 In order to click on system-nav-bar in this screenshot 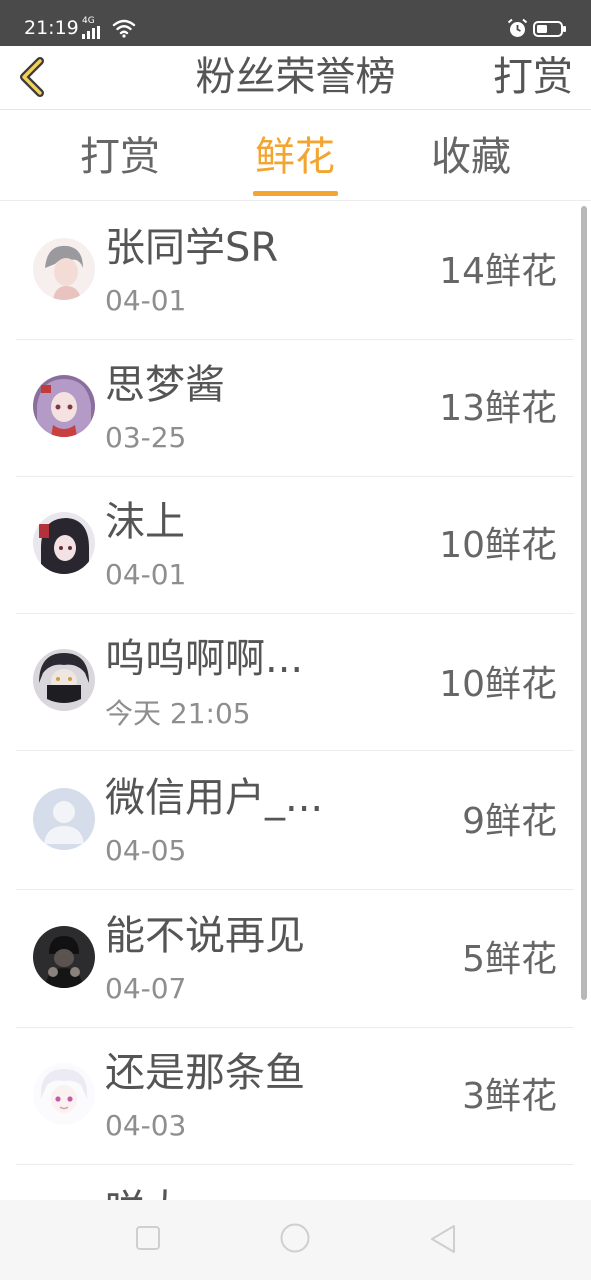, I will do `click(295, 1240)`.